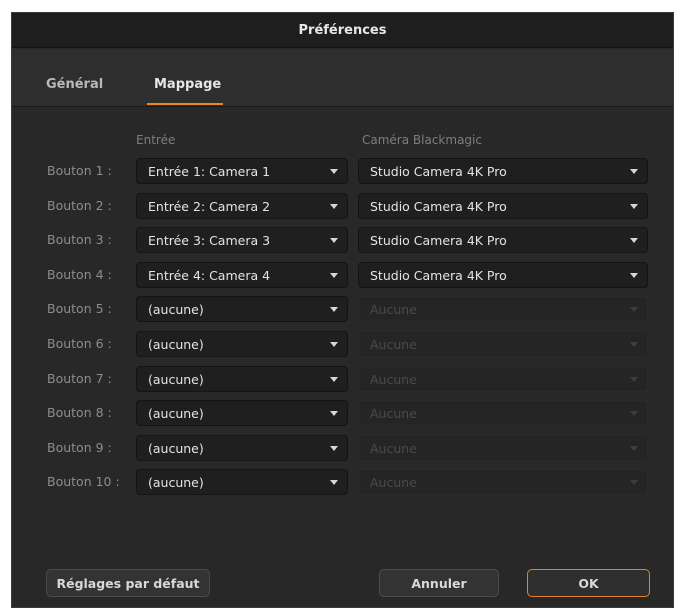  I want to click on cancel-button: Annuler, so click(439, 583).